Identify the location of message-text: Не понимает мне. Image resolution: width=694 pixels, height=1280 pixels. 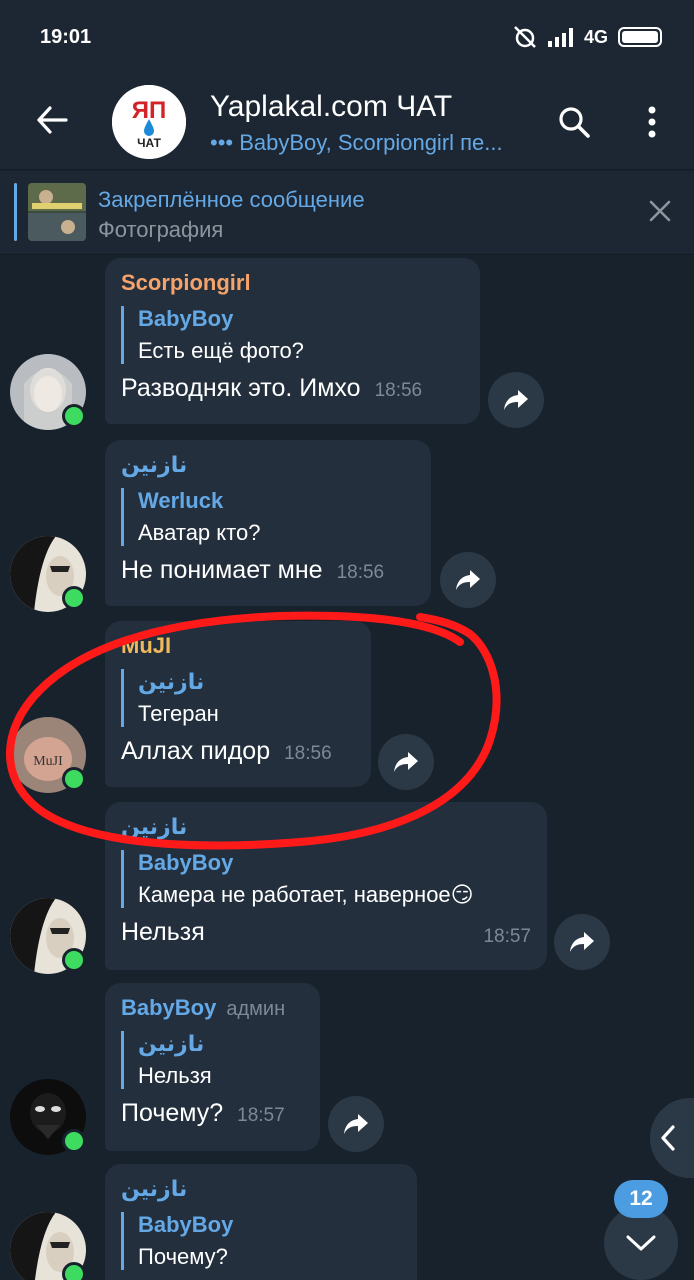
(222, 570).